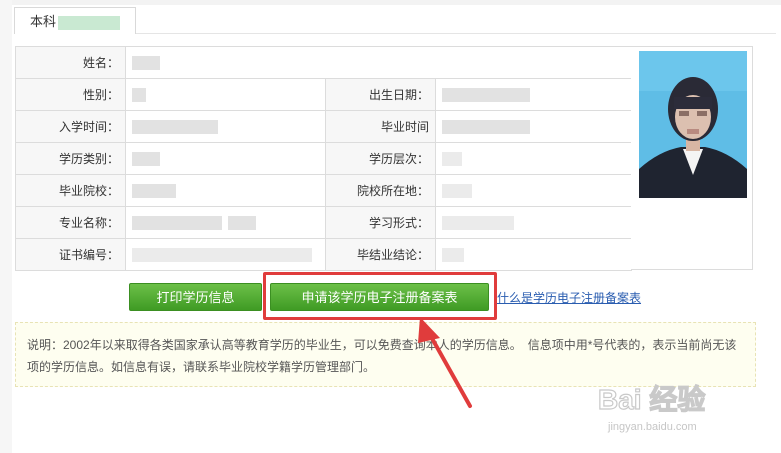 Image resolution: width=781 pixels, height=453 pixels. What do you see at coordinates (533, 190) in the screenshot?
I see `value-school-location` at bounding box center [533, 190].